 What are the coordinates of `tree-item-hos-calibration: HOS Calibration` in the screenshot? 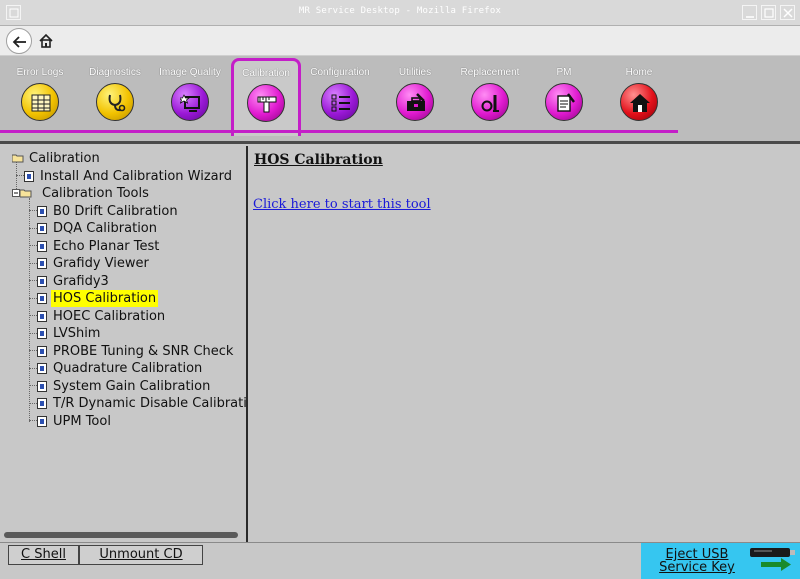 It's located at (98, 298).